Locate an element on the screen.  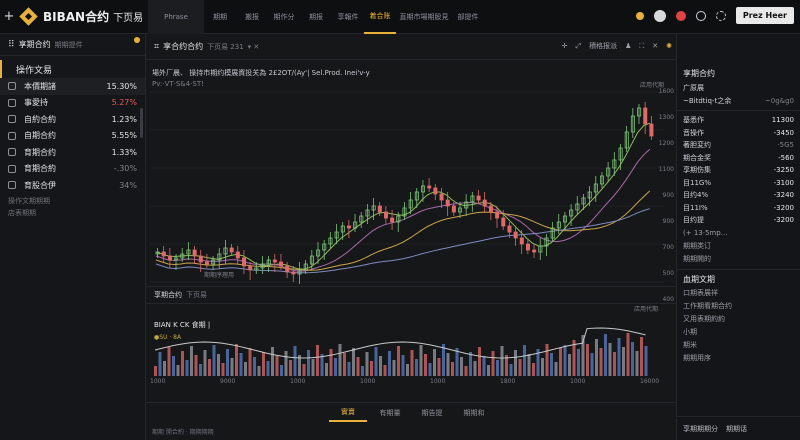
section-title: 操作文易 is located at coordinates (72, 69).